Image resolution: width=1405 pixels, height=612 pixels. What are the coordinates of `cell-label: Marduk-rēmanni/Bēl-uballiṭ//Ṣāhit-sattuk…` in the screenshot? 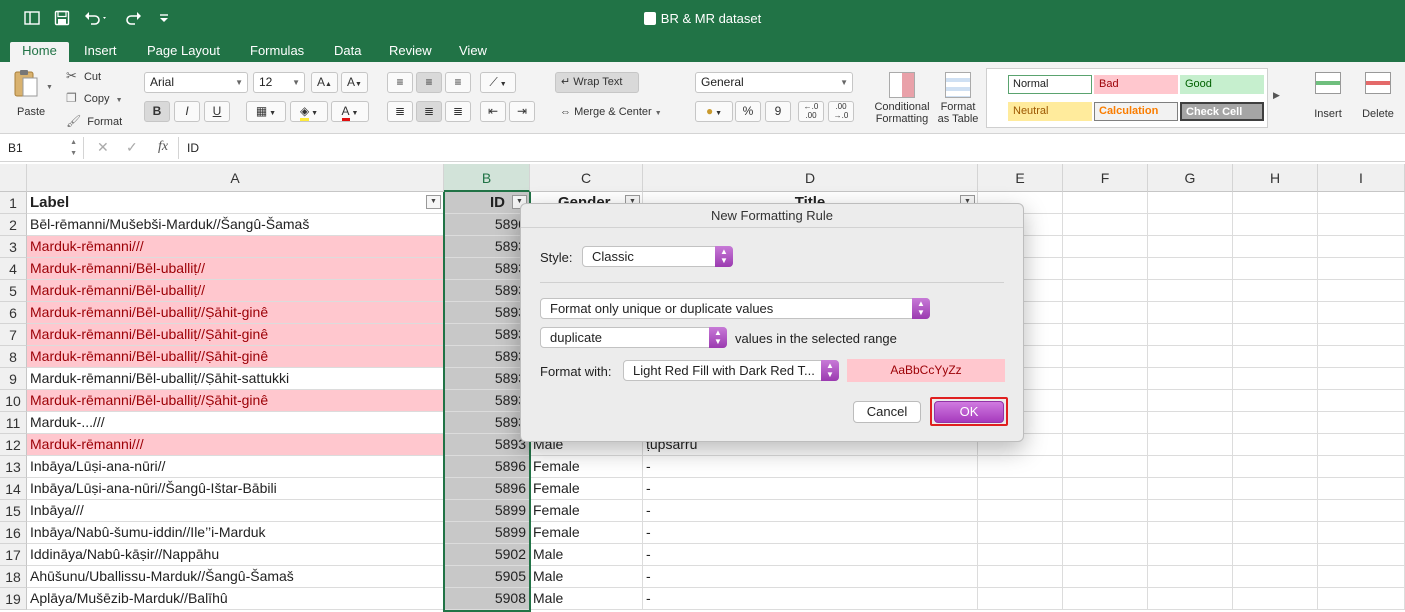 It's located at (235, 379).